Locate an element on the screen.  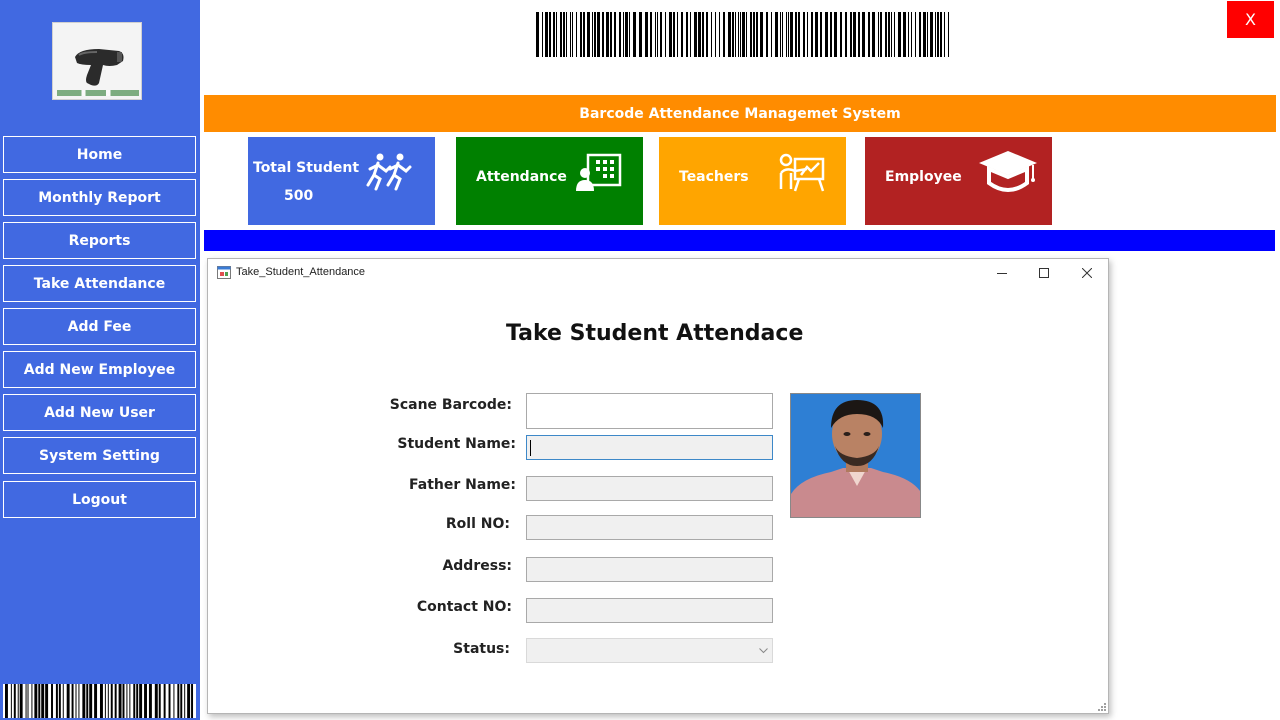
address-input is located at coordinates (649, 569).